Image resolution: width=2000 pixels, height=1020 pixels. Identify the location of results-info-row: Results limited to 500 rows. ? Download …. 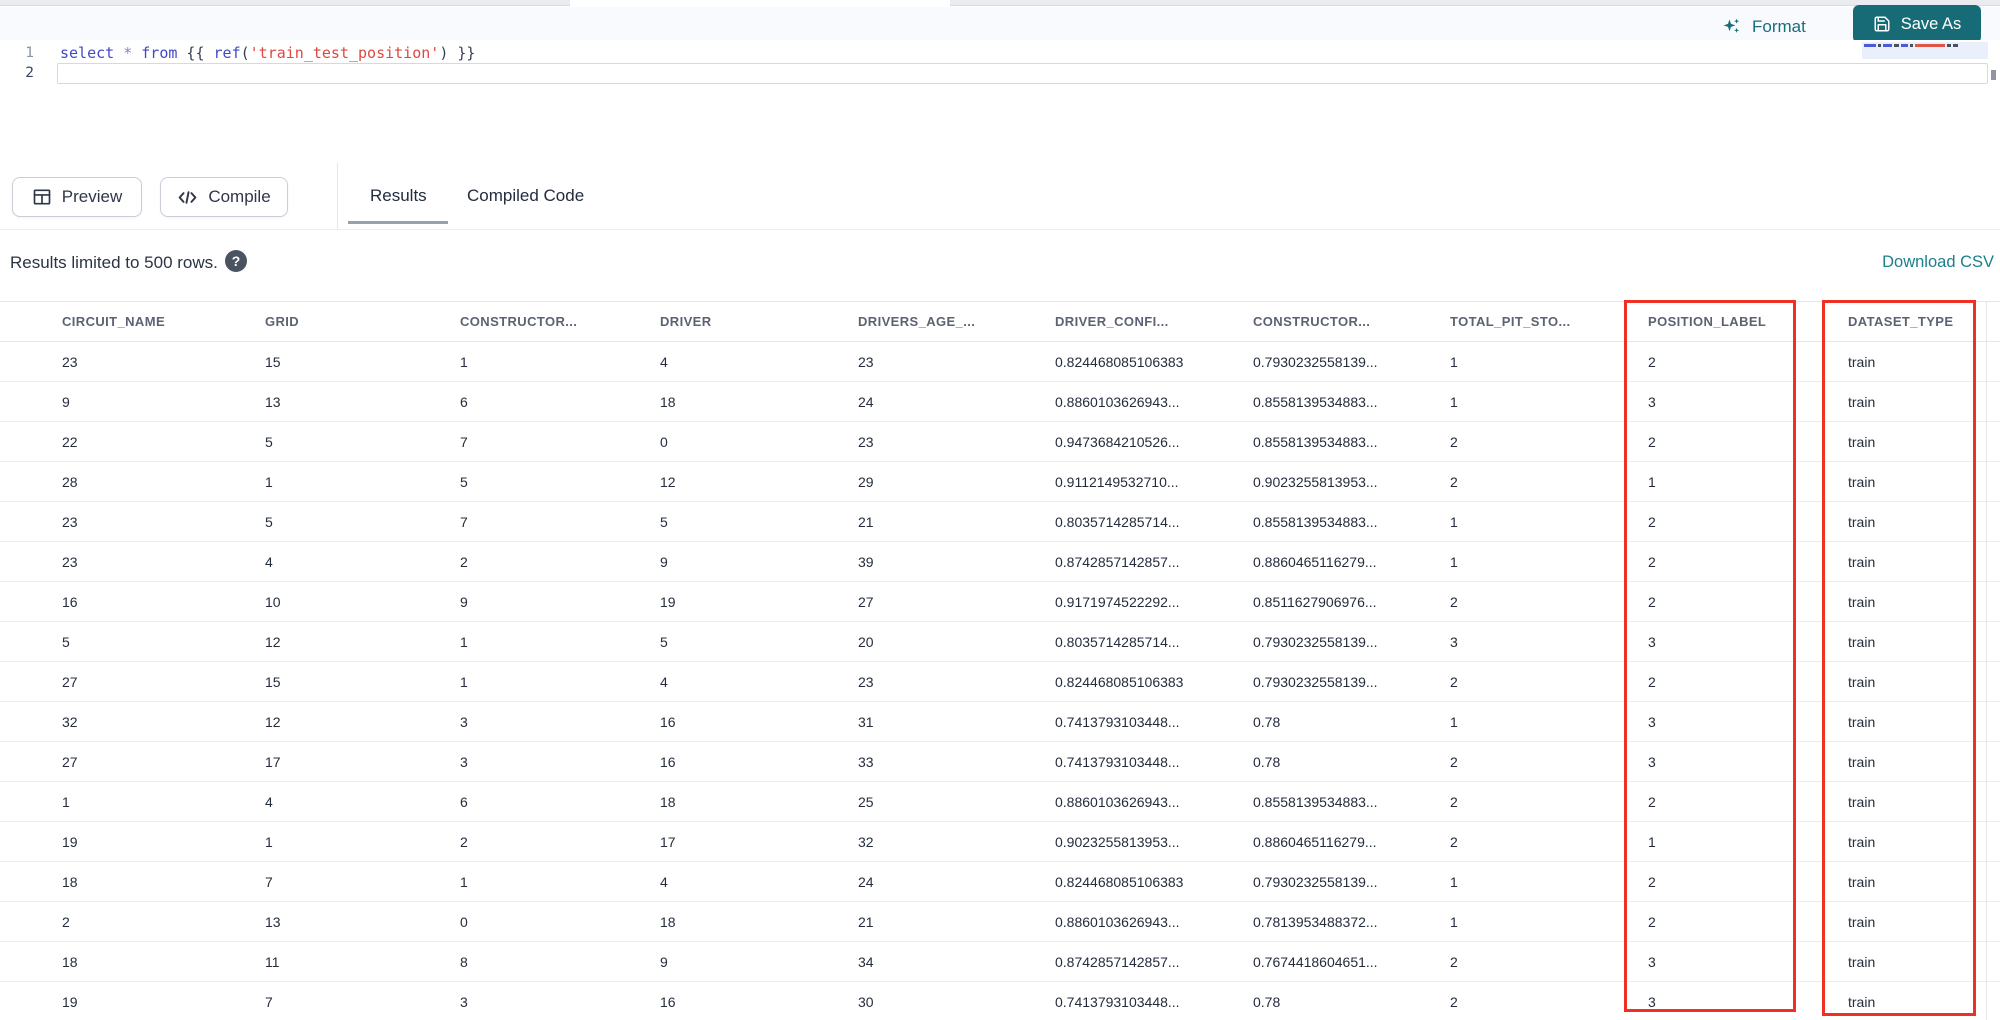
(1000, 265).